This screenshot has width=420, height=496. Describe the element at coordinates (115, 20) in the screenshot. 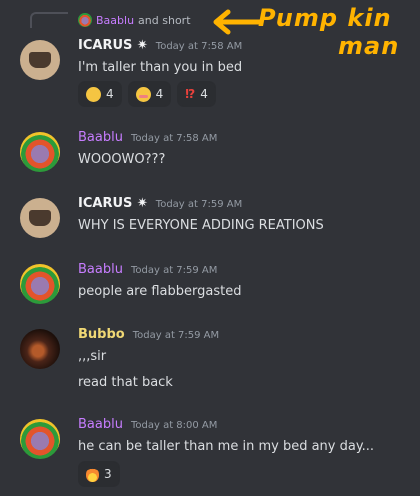

I see `reply-username: Baablu` at that location.